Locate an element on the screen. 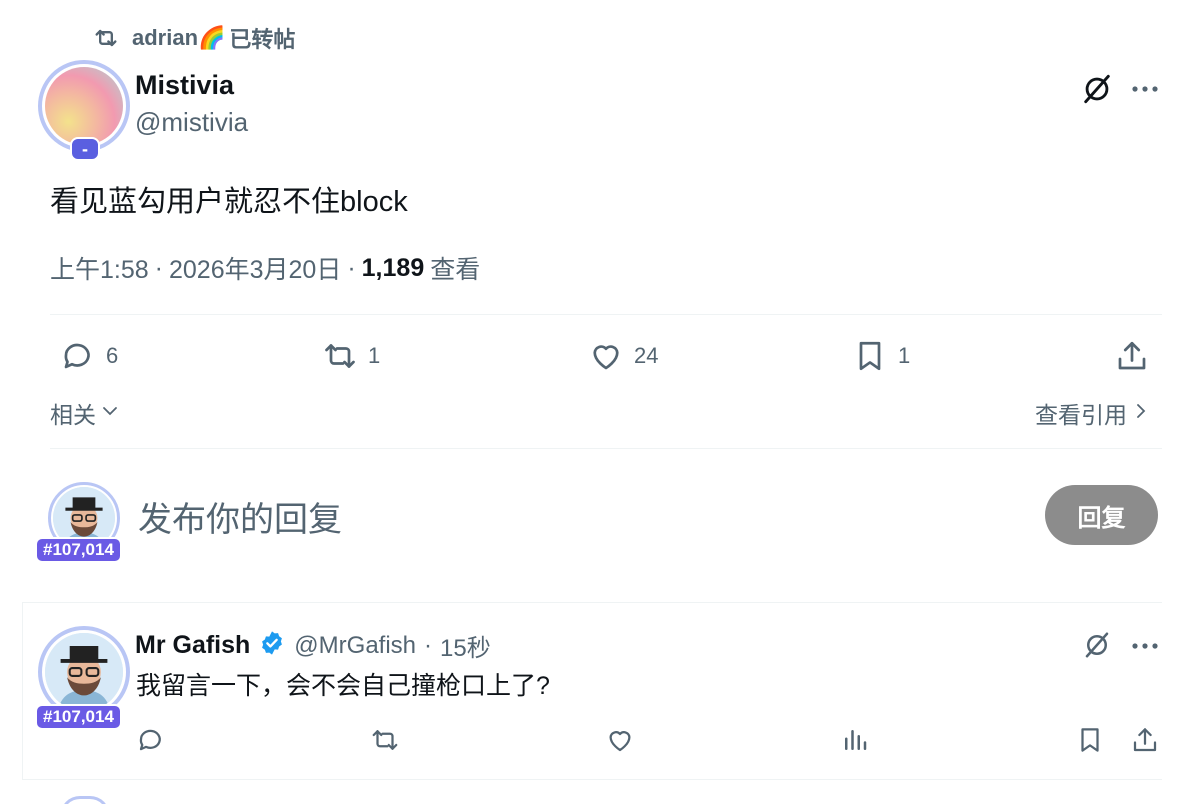 This screenshot has height=804, width=1200. views-count: 1,189 is located at coordinates (393, 267).